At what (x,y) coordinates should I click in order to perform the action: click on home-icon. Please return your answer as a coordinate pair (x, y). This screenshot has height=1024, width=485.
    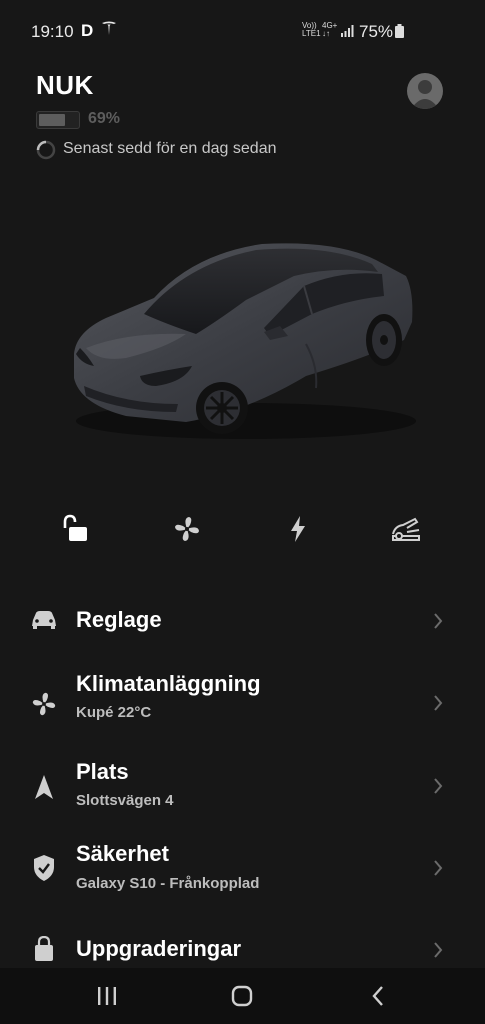
    Looking at the image, I should click on (242, 996).